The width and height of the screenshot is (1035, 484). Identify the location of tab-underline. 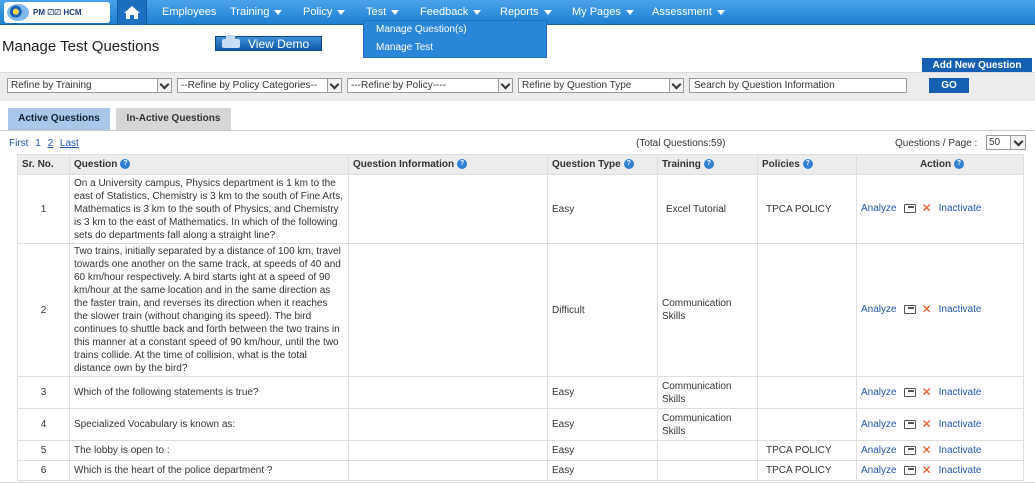
(517, 130).